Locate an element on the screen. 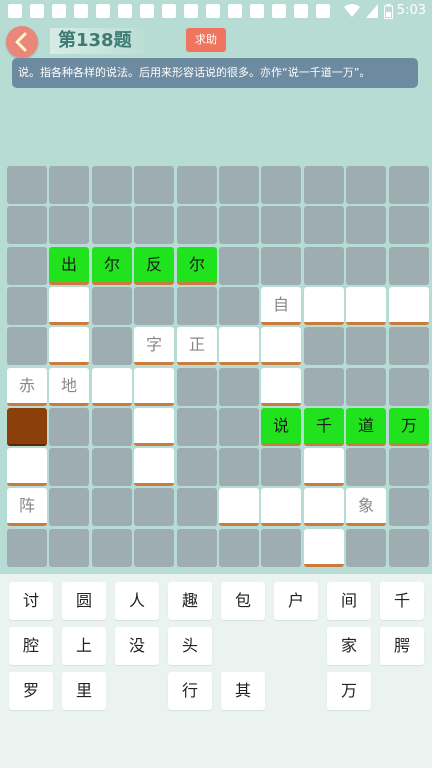 The width and height of the screenshot is (432, 768). status-time: 5:03 is located at coordinates (411, 10).